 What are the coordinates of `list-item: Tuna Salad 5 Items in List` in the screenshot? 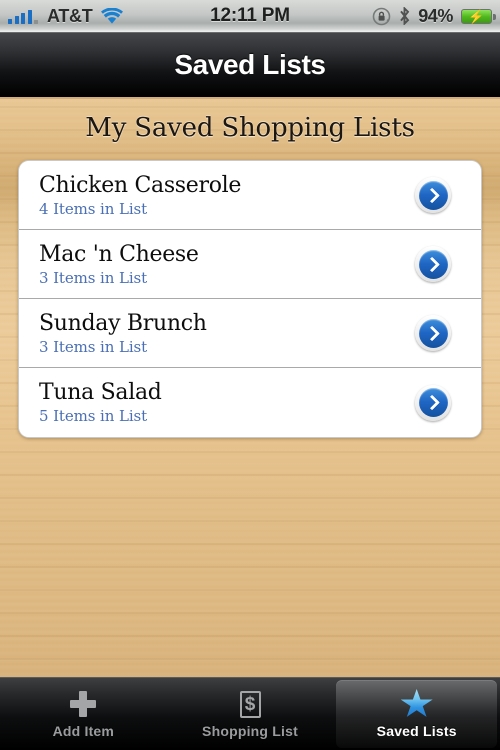 It's located at (250, 402).